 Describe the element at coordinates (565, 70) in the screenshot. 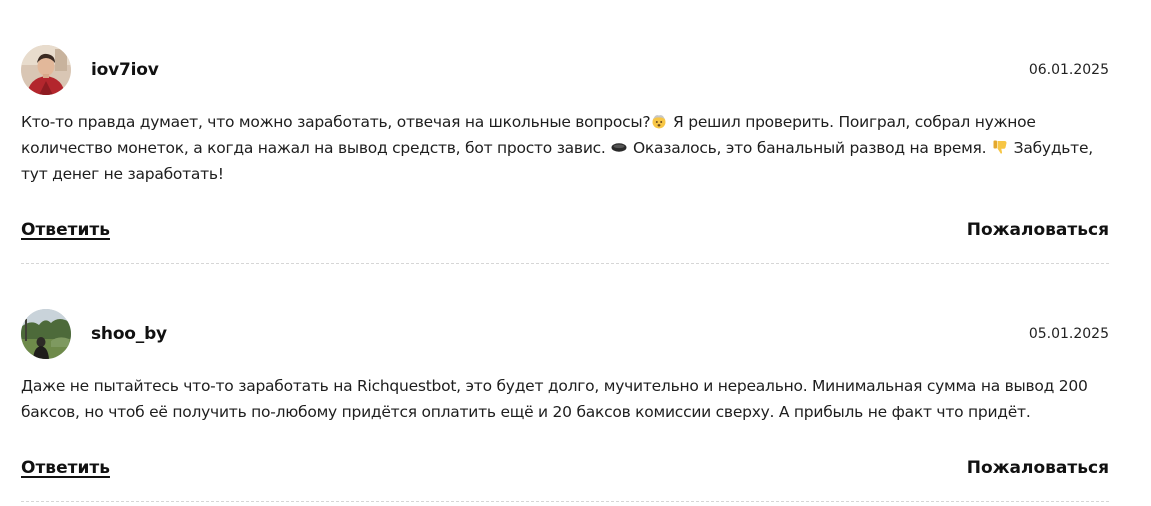

I see `comment-header: iov7iov 06.01.2025` at that location.